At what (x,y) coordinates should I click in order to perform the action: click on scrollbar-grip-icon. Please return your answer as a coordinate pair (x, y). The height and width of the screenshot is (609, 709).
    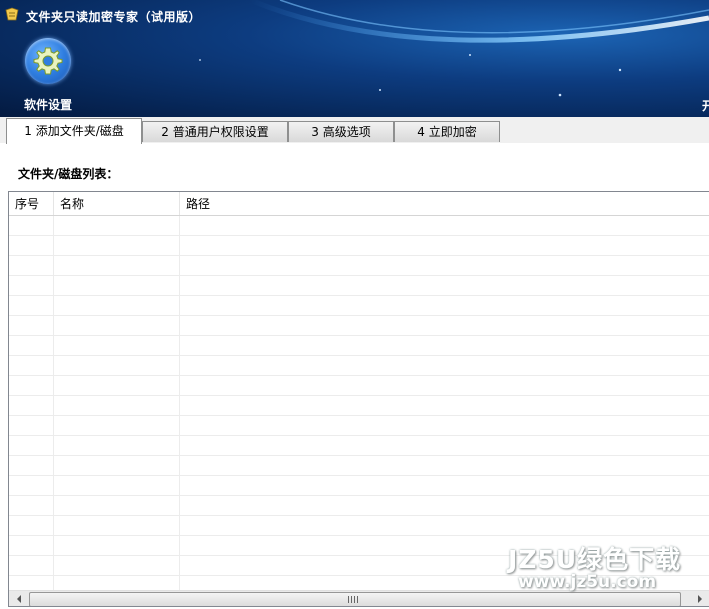
    Looking at the image, I should click on (353, 599).